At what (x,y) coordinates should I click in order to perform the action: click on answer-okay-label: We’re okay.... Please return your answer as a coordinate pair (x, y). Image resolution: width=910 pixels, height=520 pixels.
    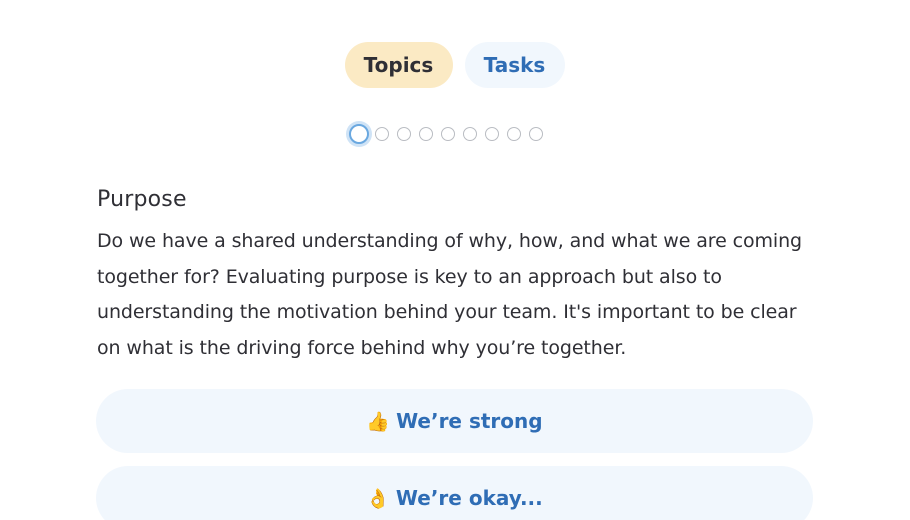
    Looking at the image, I should click on (469, 498).